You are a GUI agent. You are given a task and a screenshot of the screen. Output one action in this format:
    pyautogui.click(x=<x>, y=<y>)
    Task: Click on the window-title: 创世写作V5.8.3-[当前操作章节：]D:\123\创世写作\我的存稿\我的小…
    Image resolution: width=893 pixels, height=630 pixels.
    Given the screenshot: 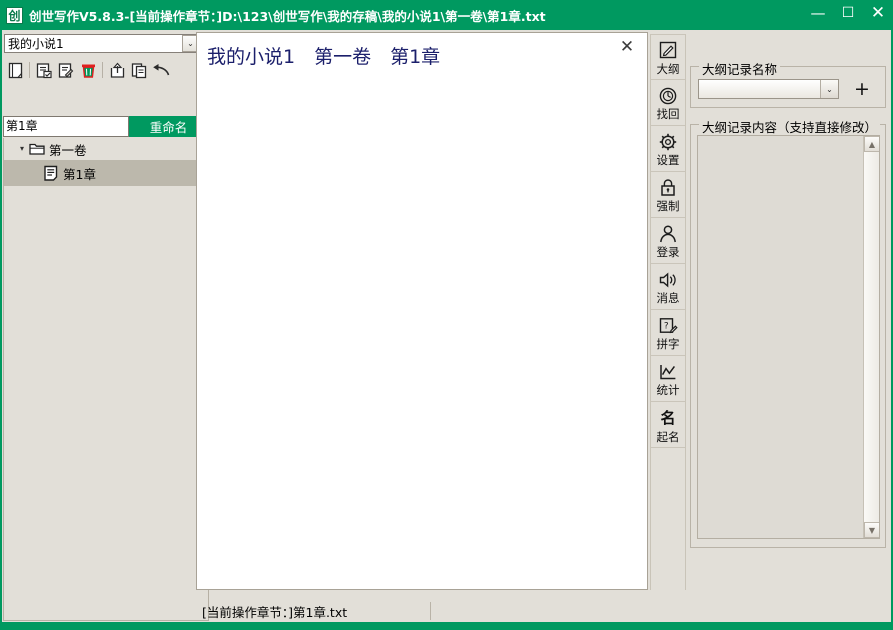 What is the action you would take?
    pyautogui.click(x=287, y=16)
    